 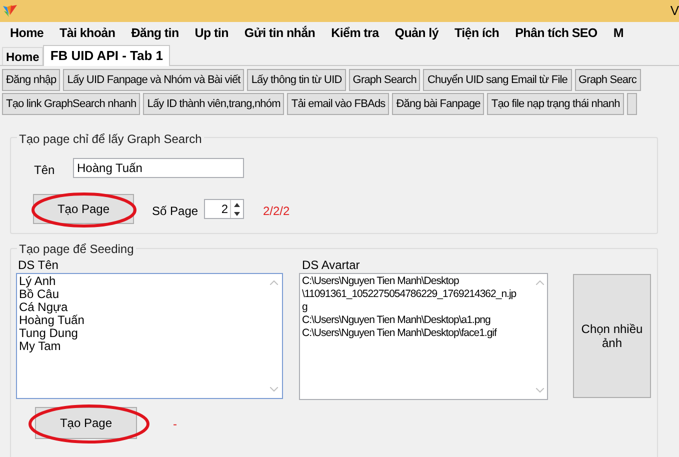 What do you see at coordinates (237, 204) in the screenshot?
I see `up-arrow-icon` at bounding box center [237, 204].